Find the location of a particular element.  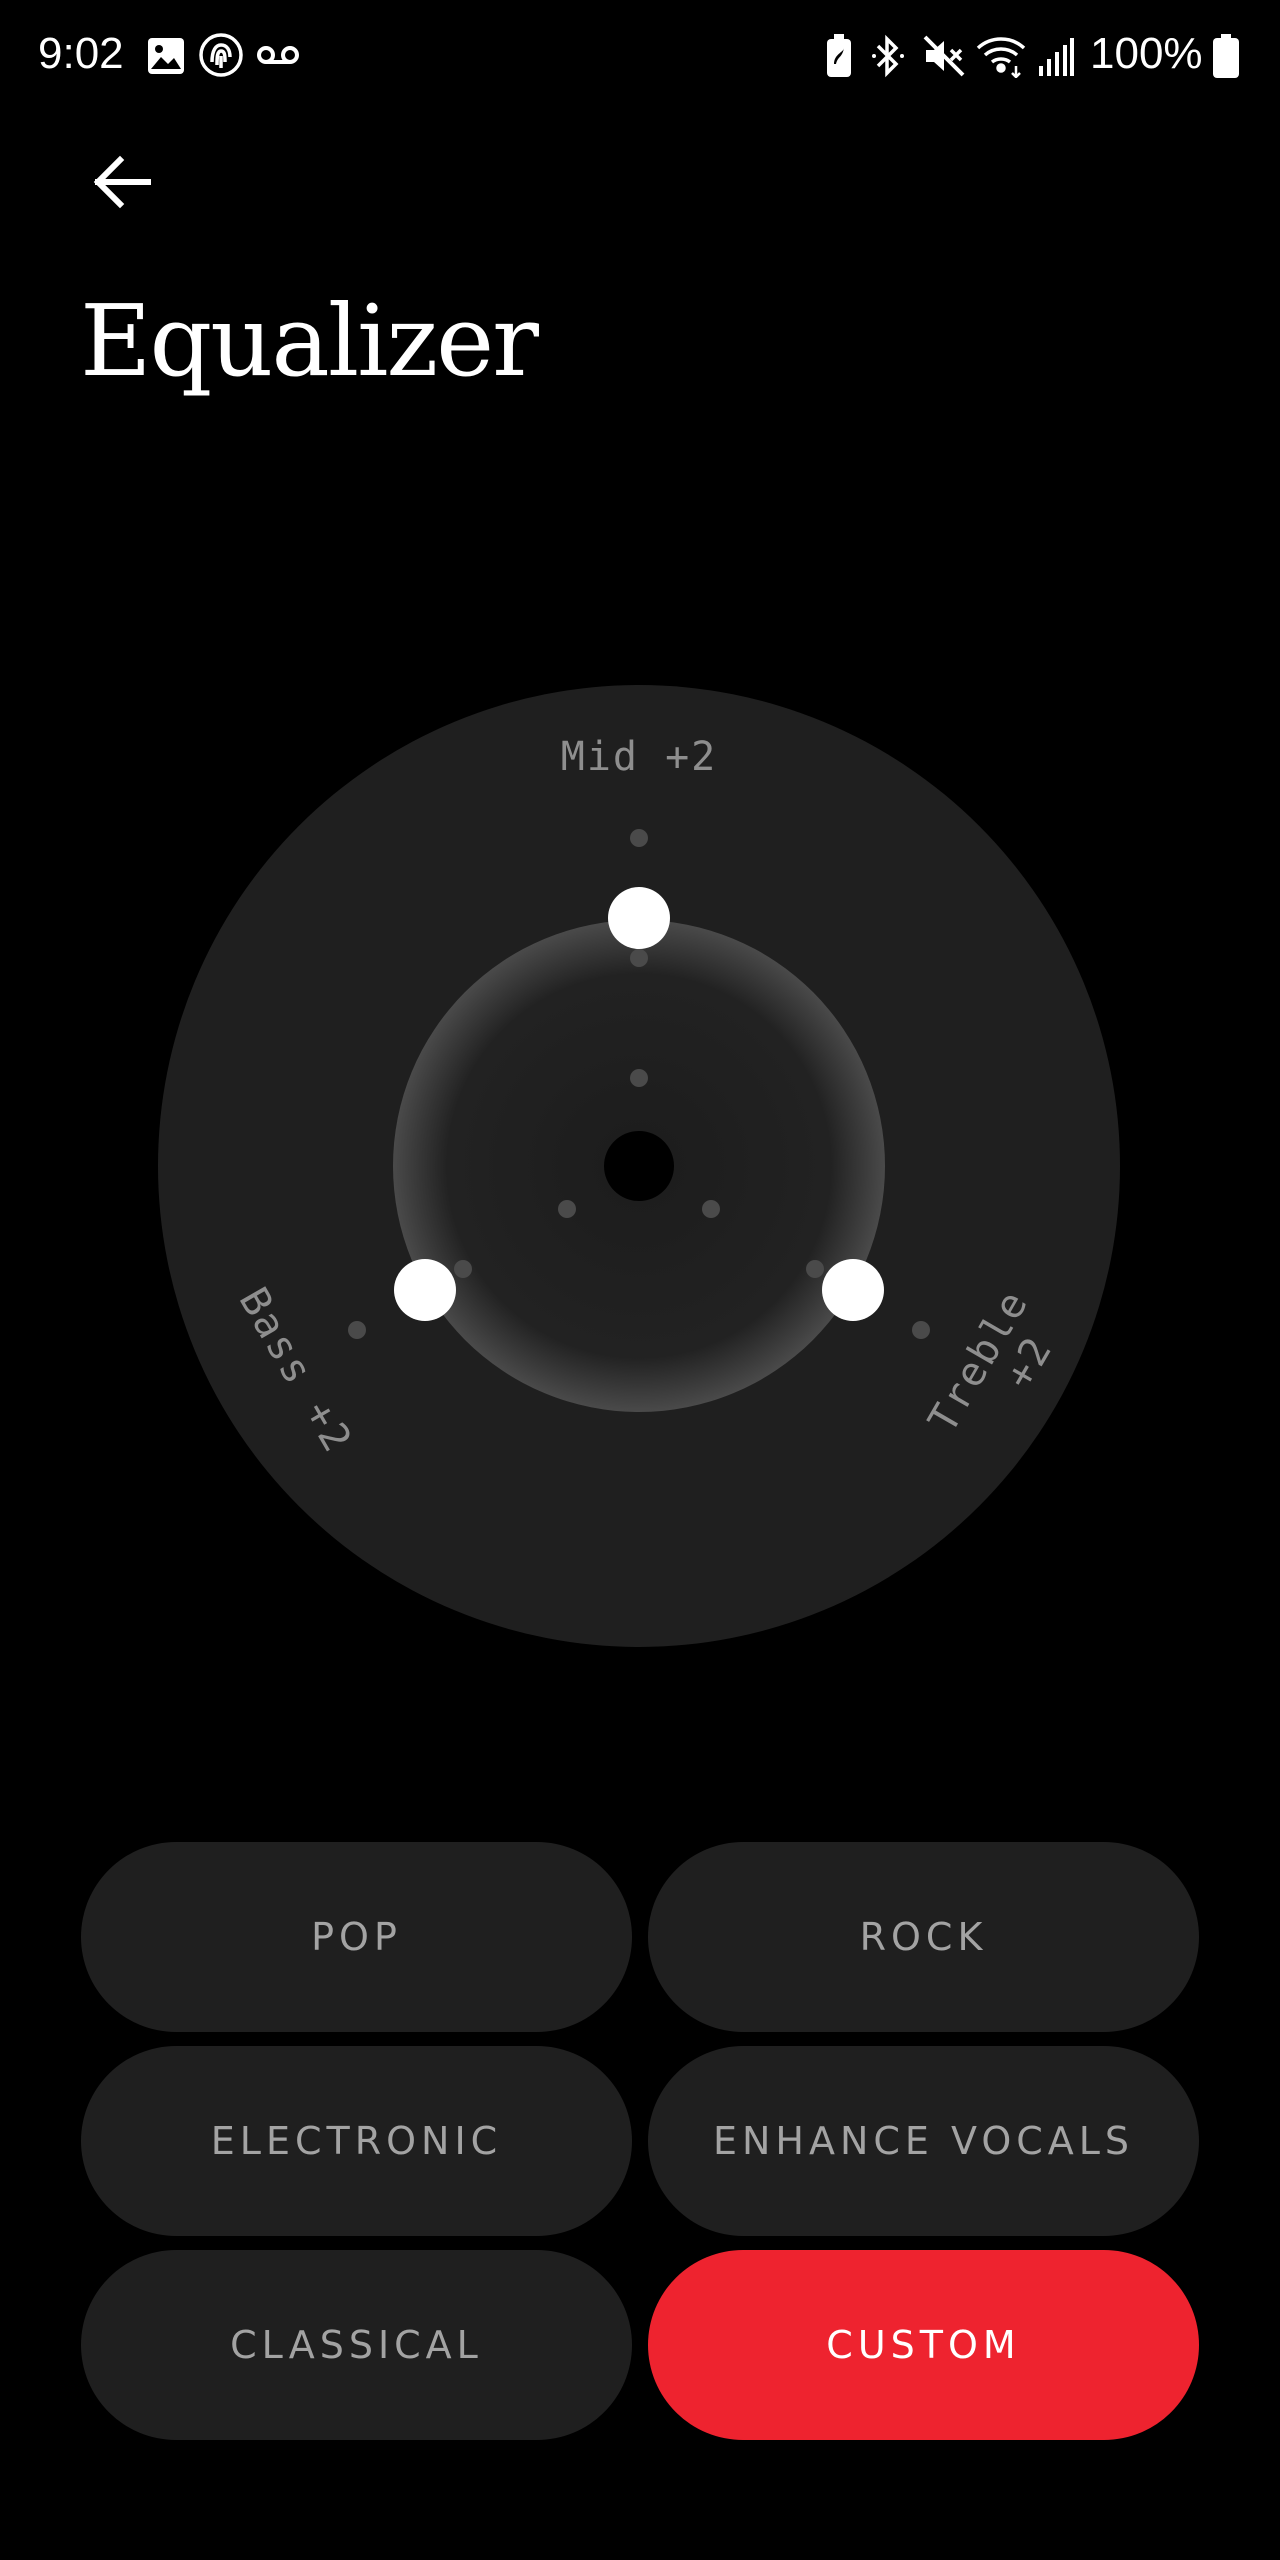

battery-icon is located at coordinates (1226, 56).